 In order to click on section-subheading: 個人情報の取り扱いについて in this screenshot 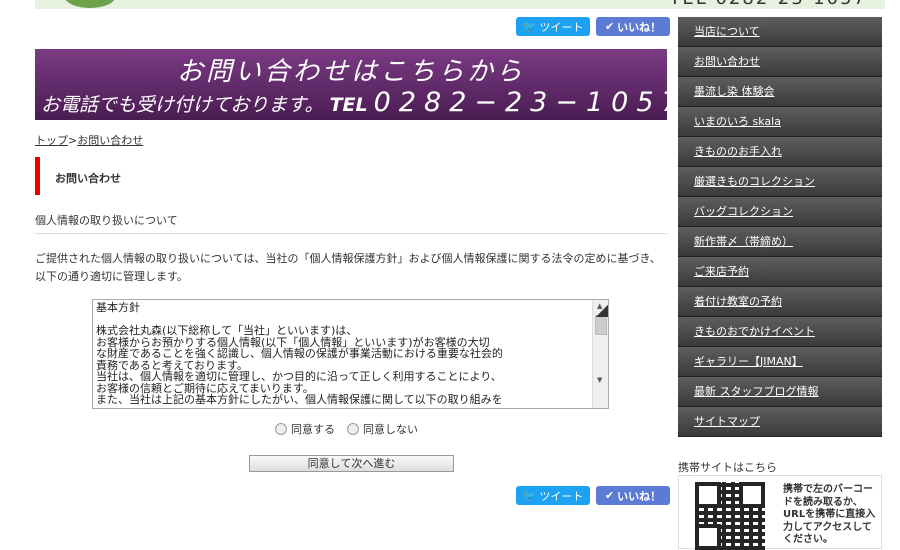, I will do `click(106, 220)`.